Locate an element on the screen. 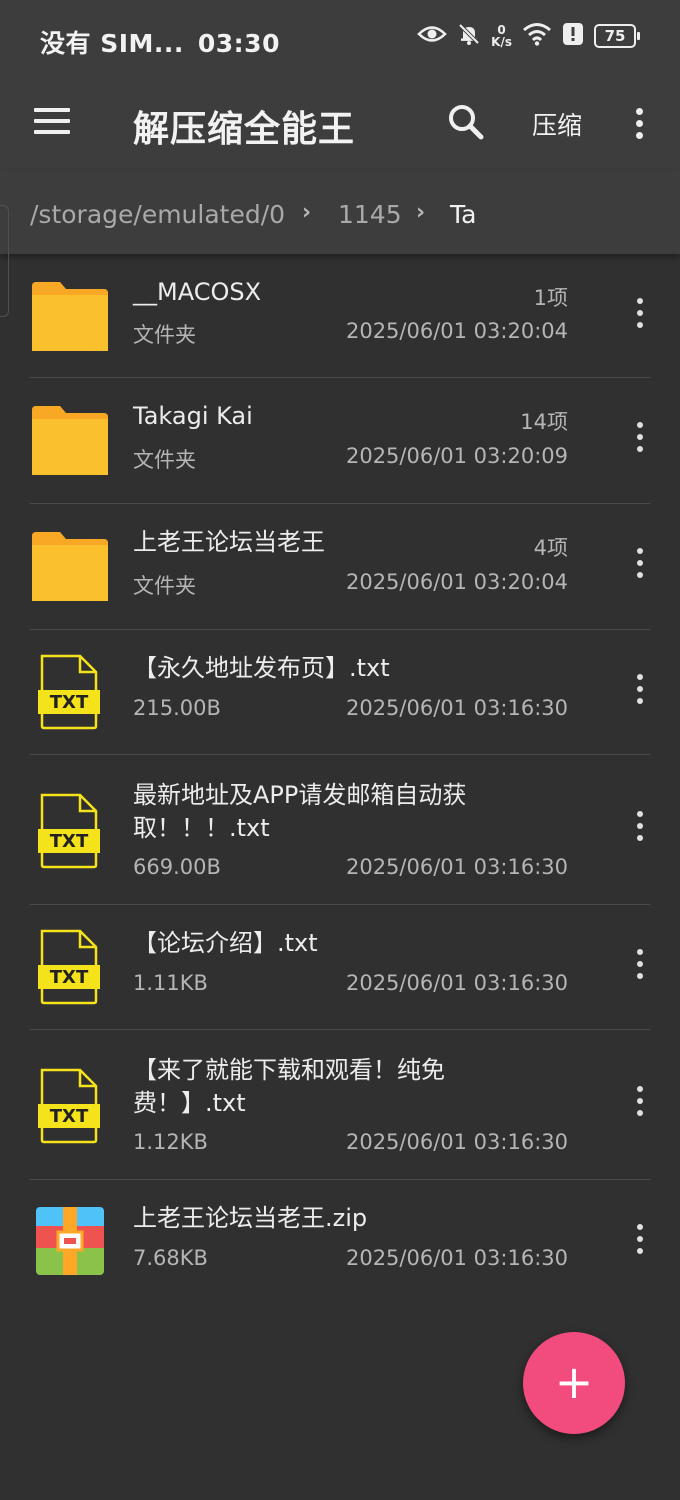  search-button is located at coordinates (466, 122).